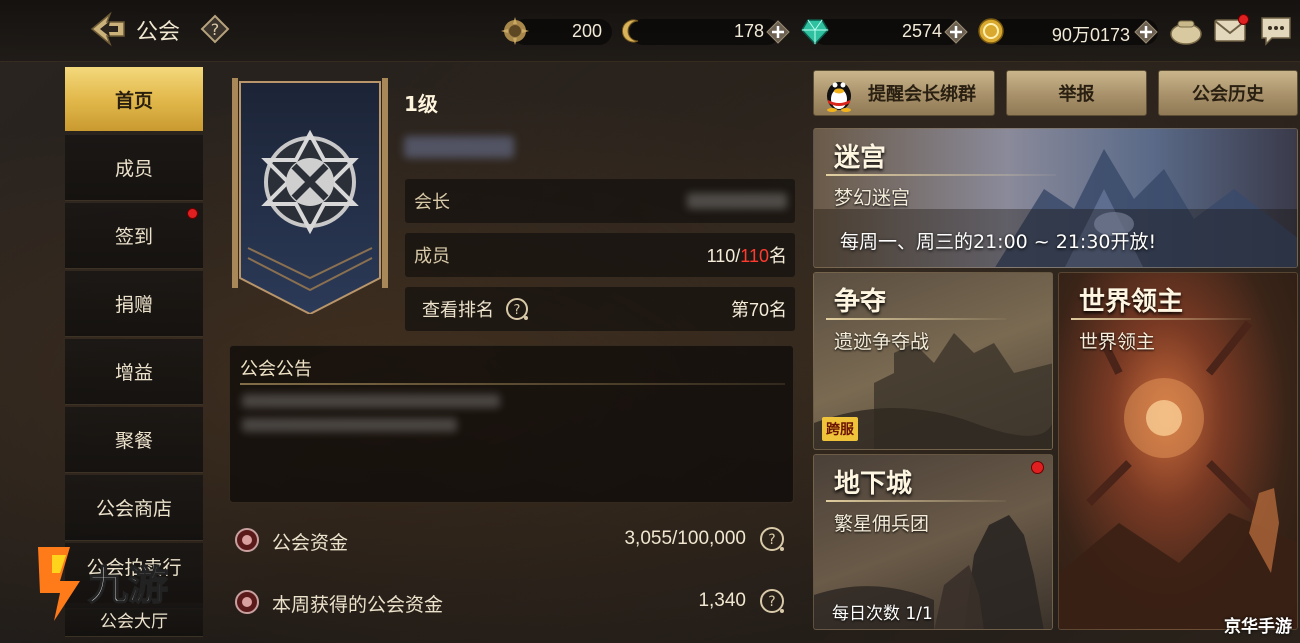 Image resolution: width=1300 pixels, height=643 pixels. I want to click on members-max: 110, so click(754, 256).